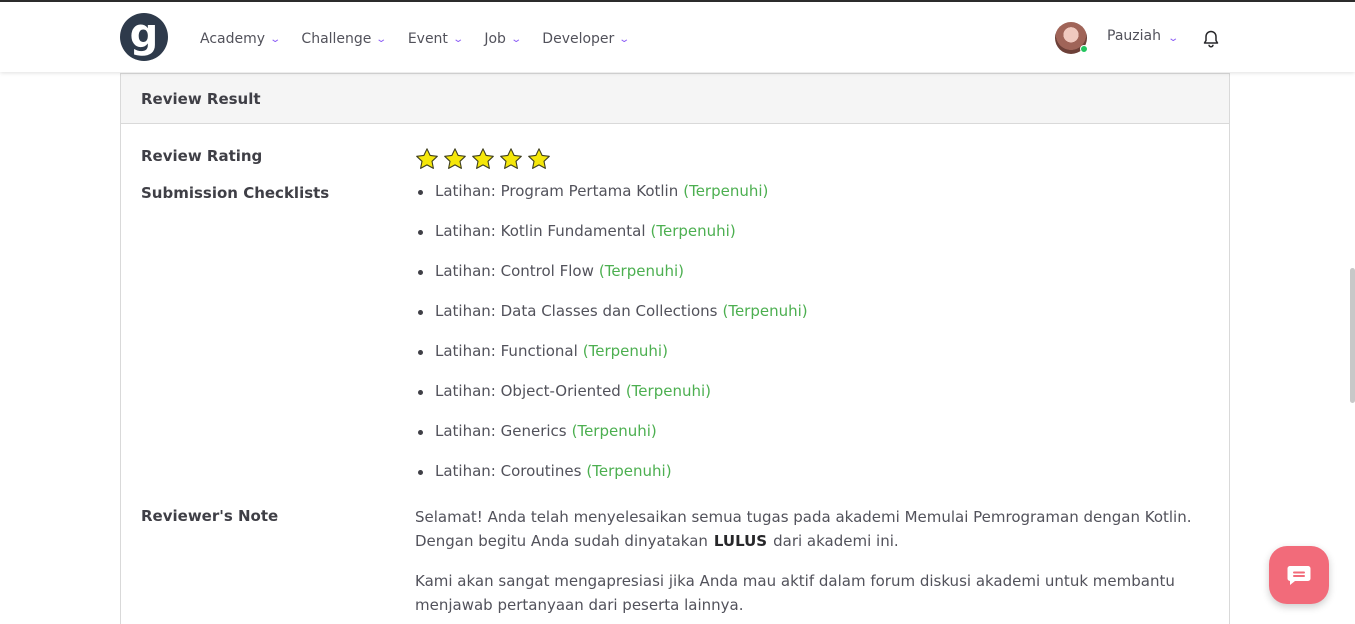 Image resolution: width=1355 pixels, height=624 pixels. Describe the element at coordinates (336, 39) in the screenshot. I see `menu-challenge-label: Challenge` at that location.